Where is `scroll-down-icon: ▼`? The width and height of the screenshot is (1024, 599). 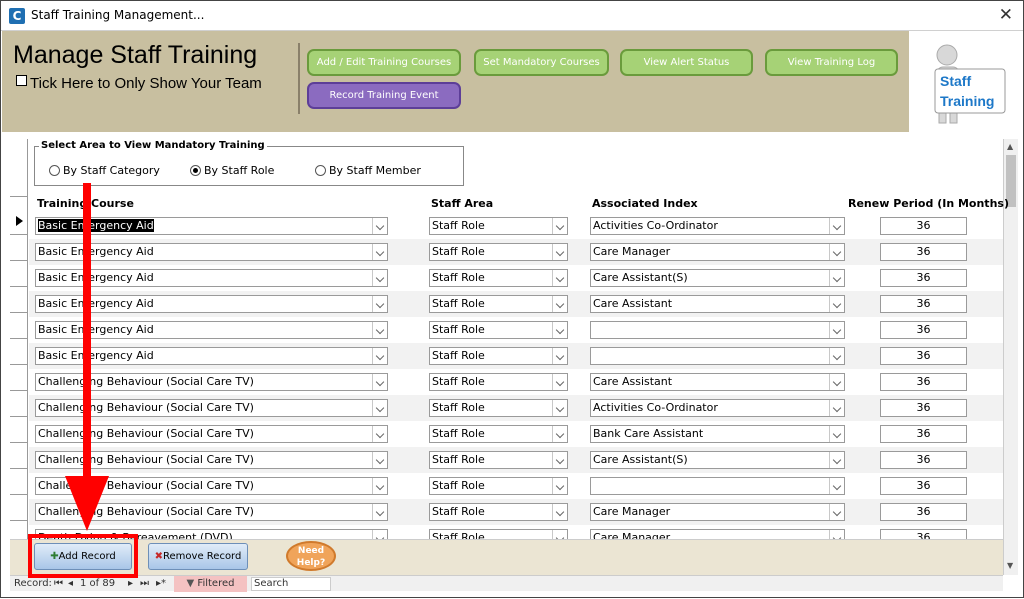 scroll-down-icon: ▼ is located at coordinates (1010, 565).